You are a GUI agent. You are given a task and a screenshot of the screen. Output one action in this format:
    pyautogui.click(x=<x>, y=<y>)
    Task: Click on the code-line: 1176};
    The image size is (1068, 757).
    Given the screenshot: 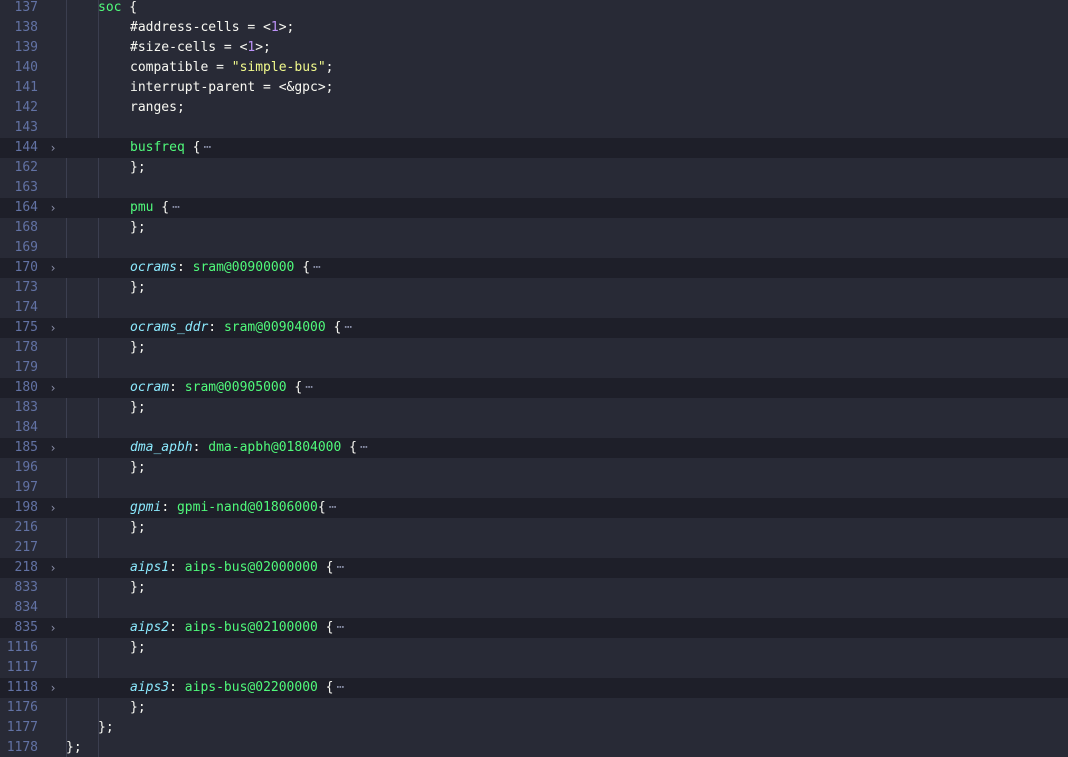 What is the action you would take?
    pyautogui.click(x=534, y=708)
    